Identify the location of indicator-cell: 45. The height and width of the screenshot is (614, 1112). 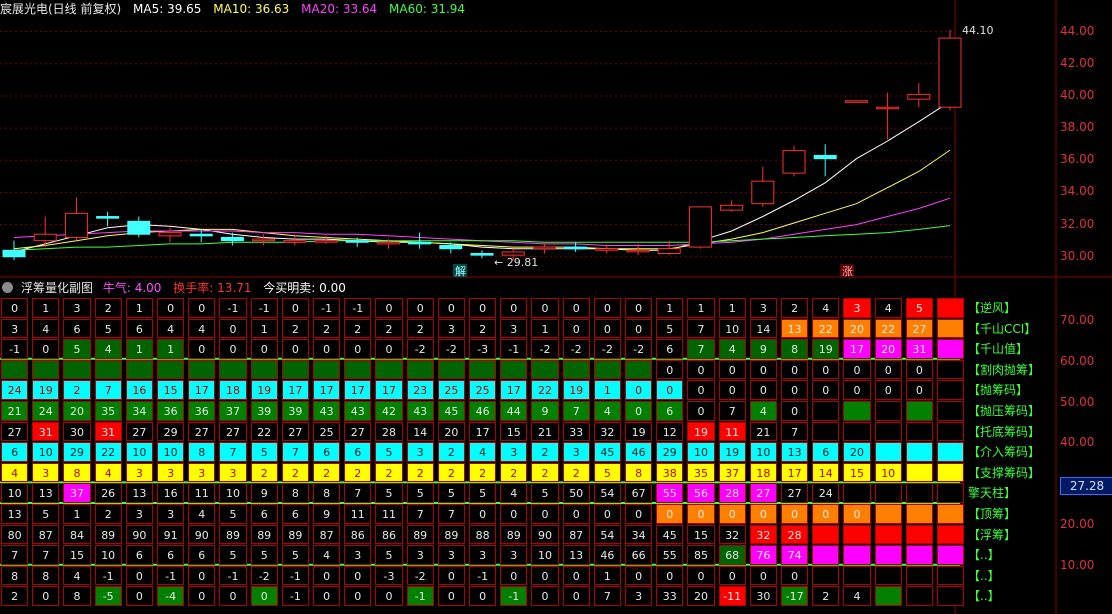
(451, 411).